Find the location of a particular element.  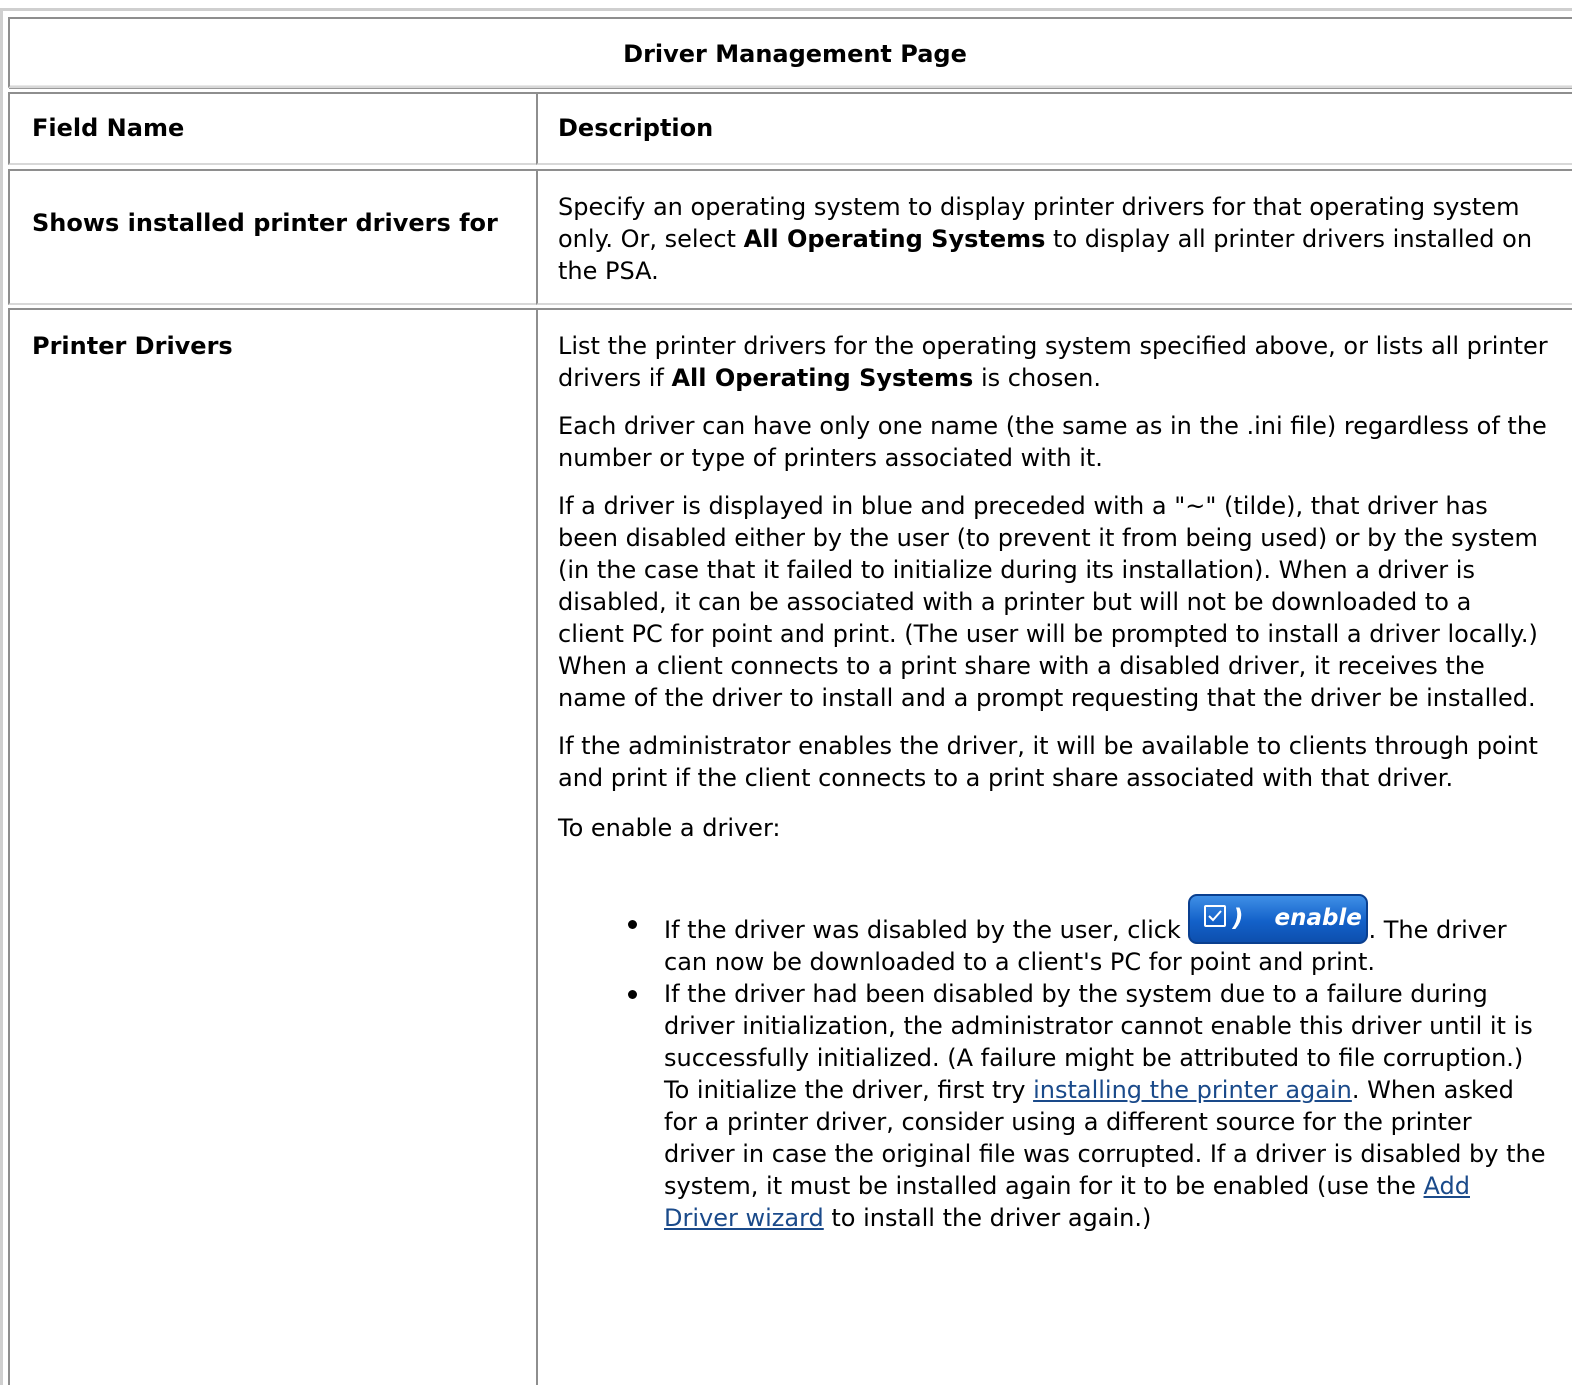

install-printer-again-link: installing the printer again is located at coordinates (1192, 1090).